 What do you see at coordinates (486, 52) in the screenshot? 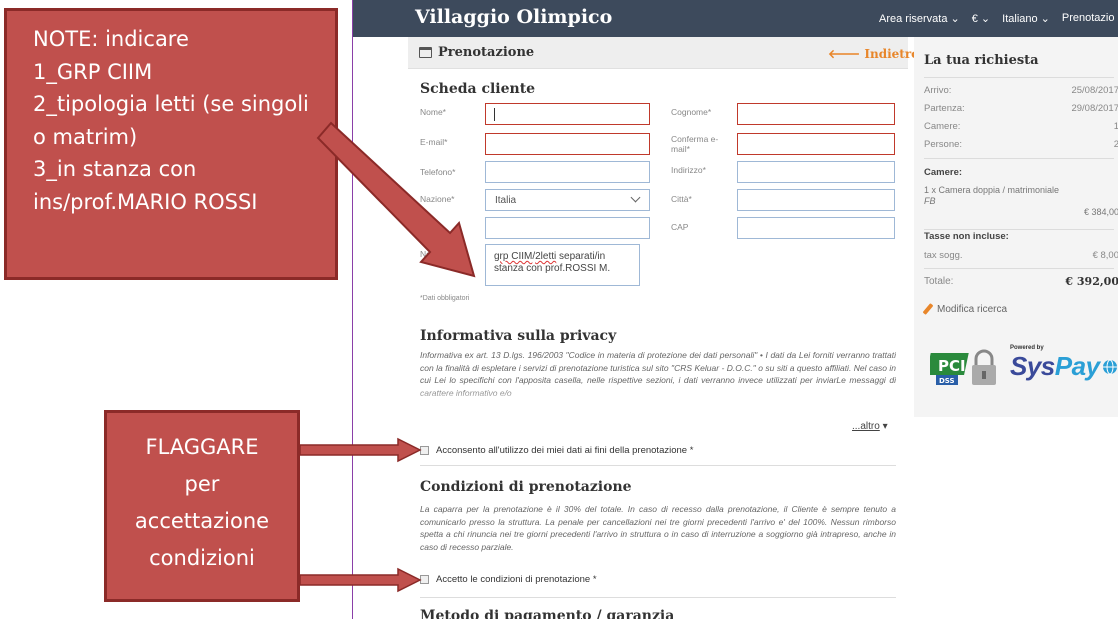
I see `panel-title: Prenotazione` at bounding box center [486, 52].